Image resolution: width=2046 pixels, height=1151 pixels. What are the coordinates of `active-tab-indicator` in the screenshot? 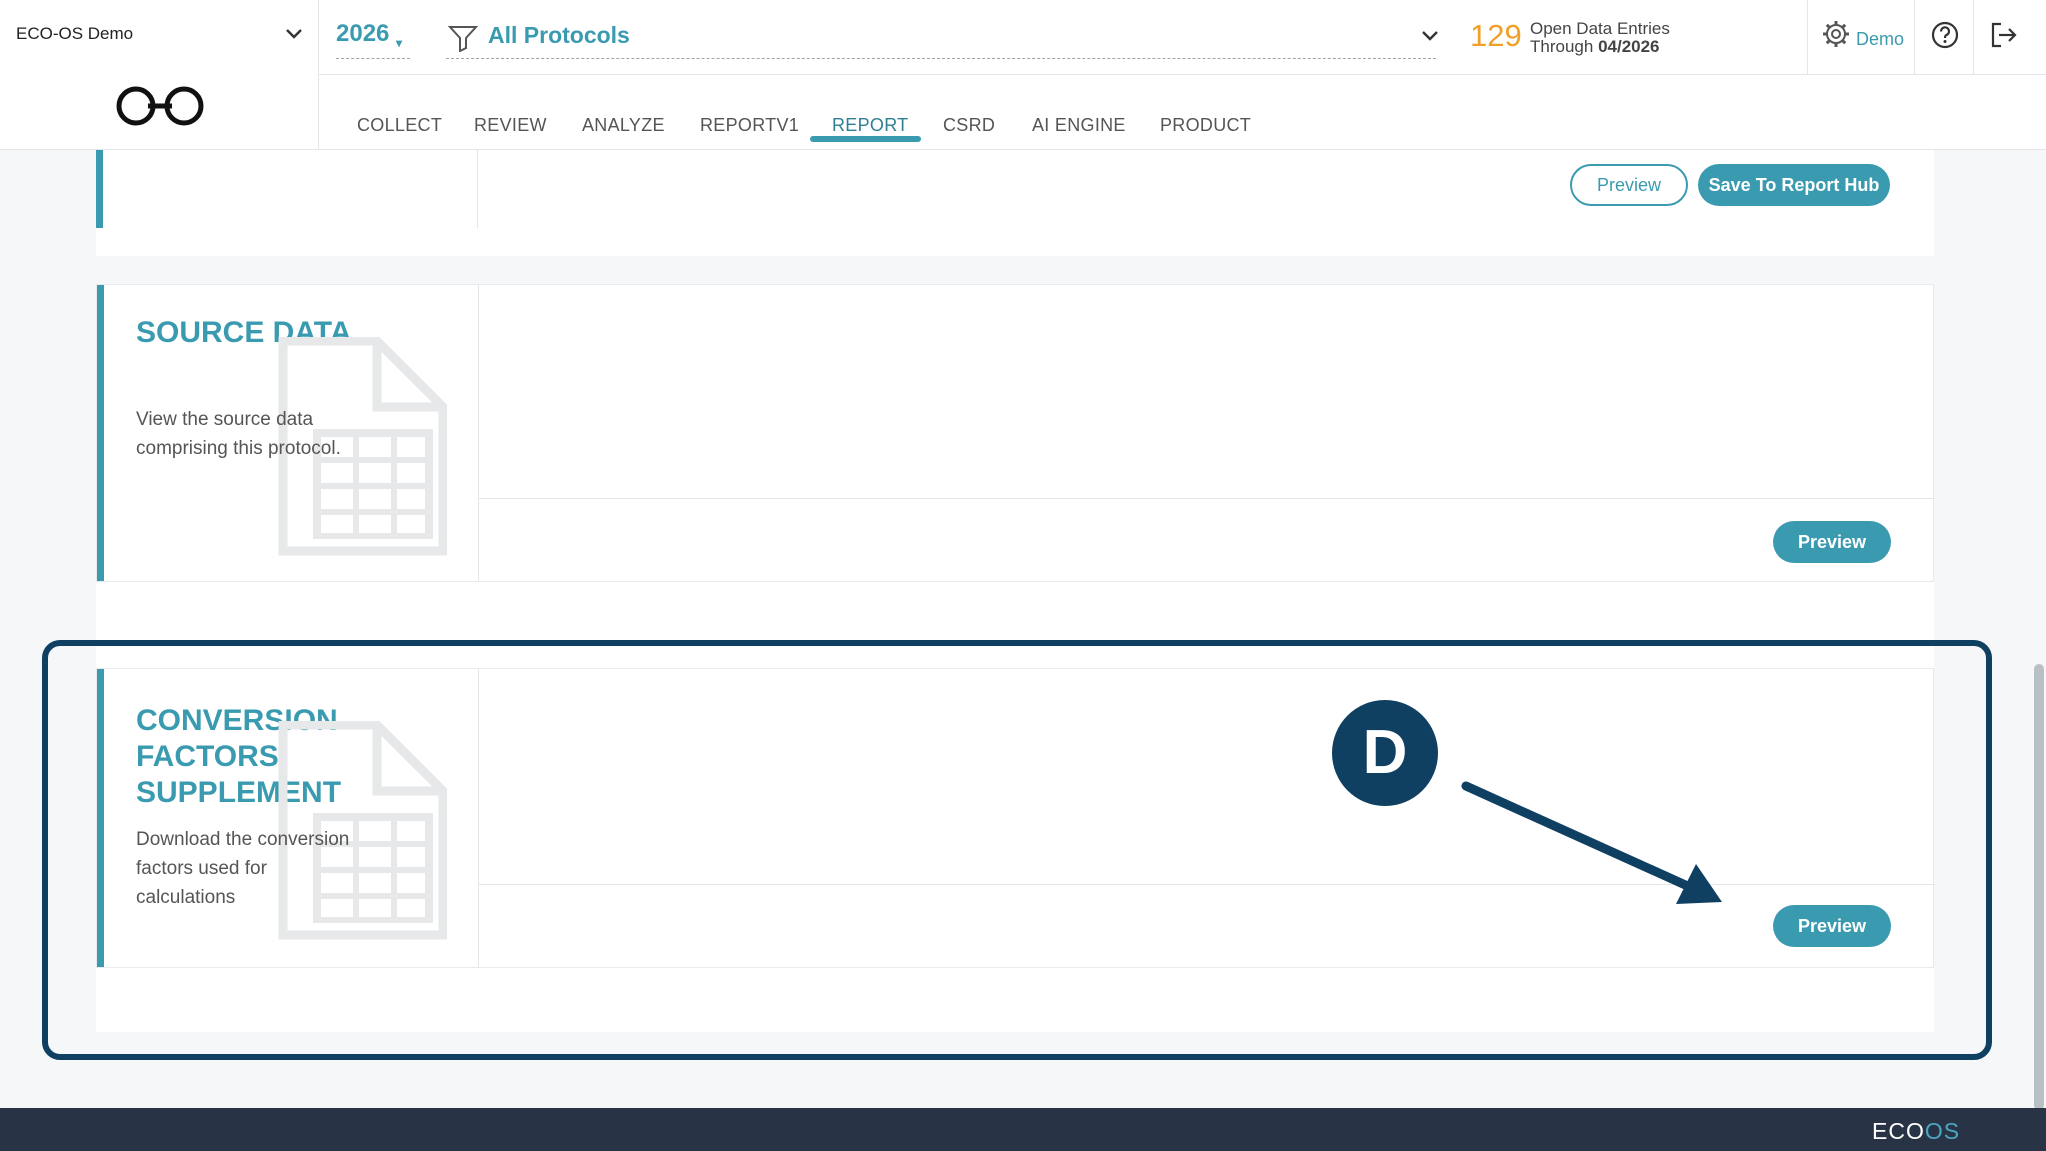 It's located at (865, 139).